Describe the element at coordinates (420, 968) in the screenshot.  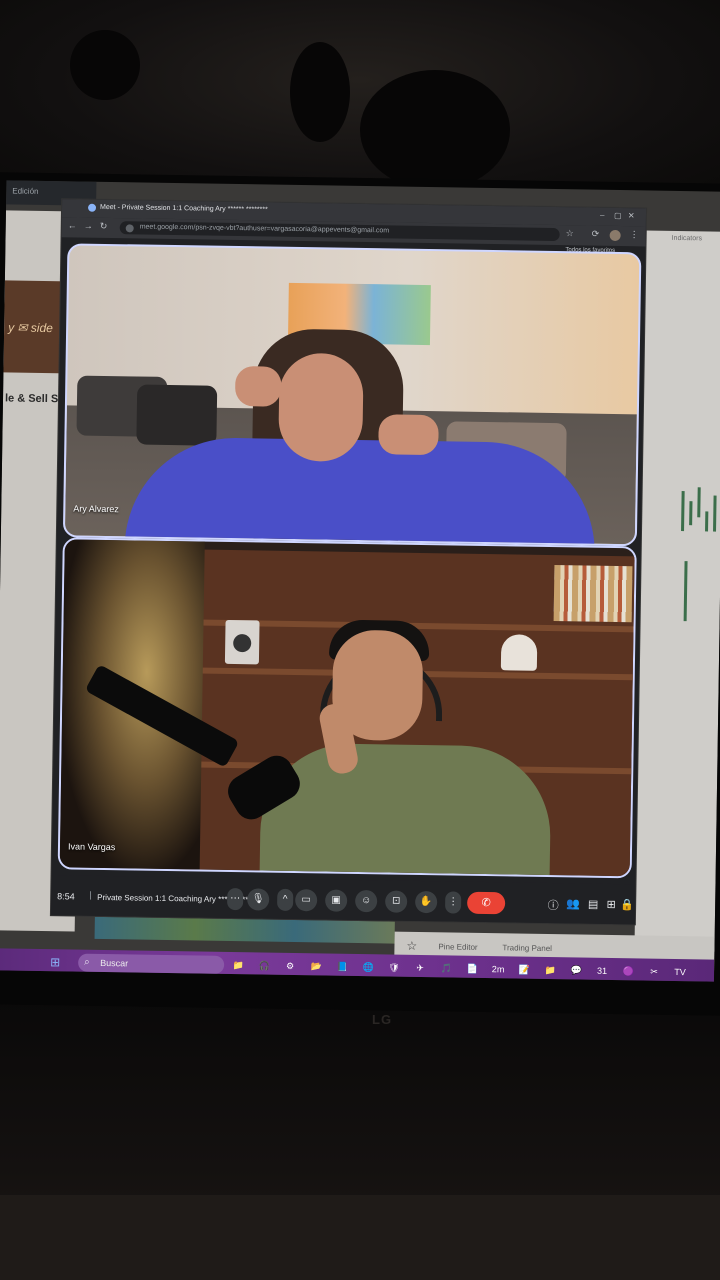
I see `taskbar-app-icon: ✈` at that location.